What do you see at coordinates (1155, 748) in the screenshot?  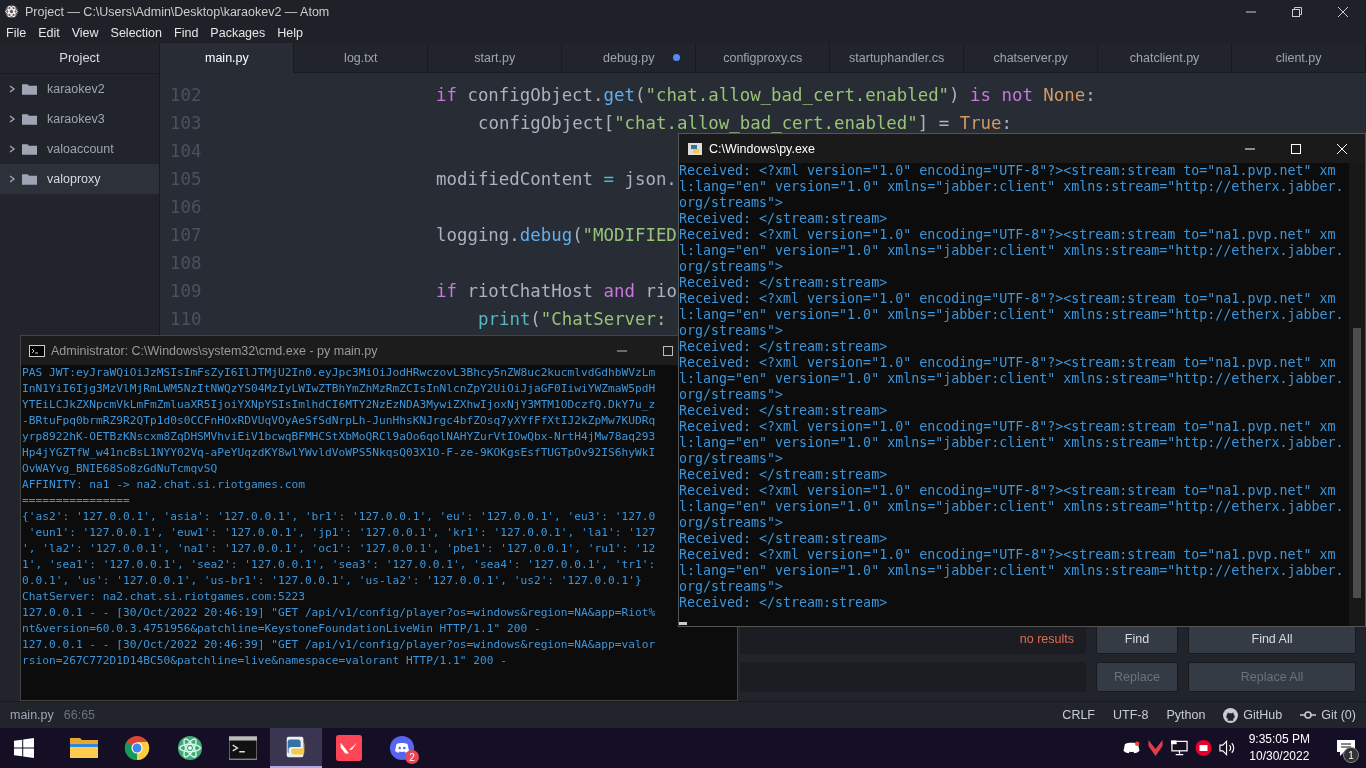 I see `valorant-tray-icon` at bounding box center [1155, 748].